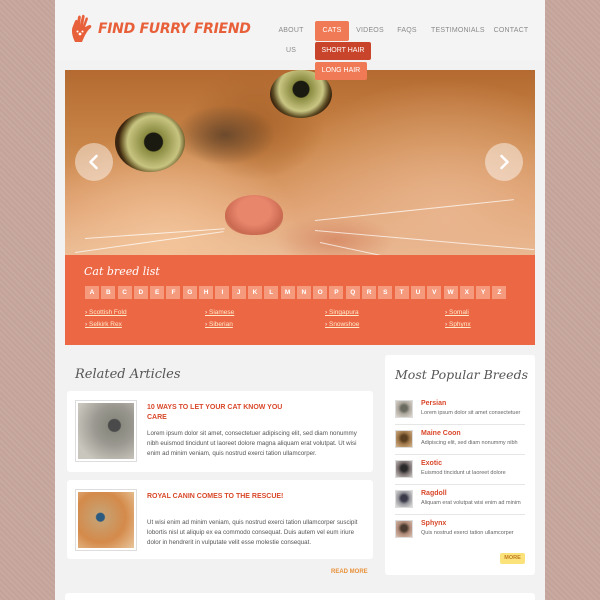  Describe the element at coordinates (380, 325) in the screenshot. I see `breed-link-snowshoe: Snowshoe` at that location.